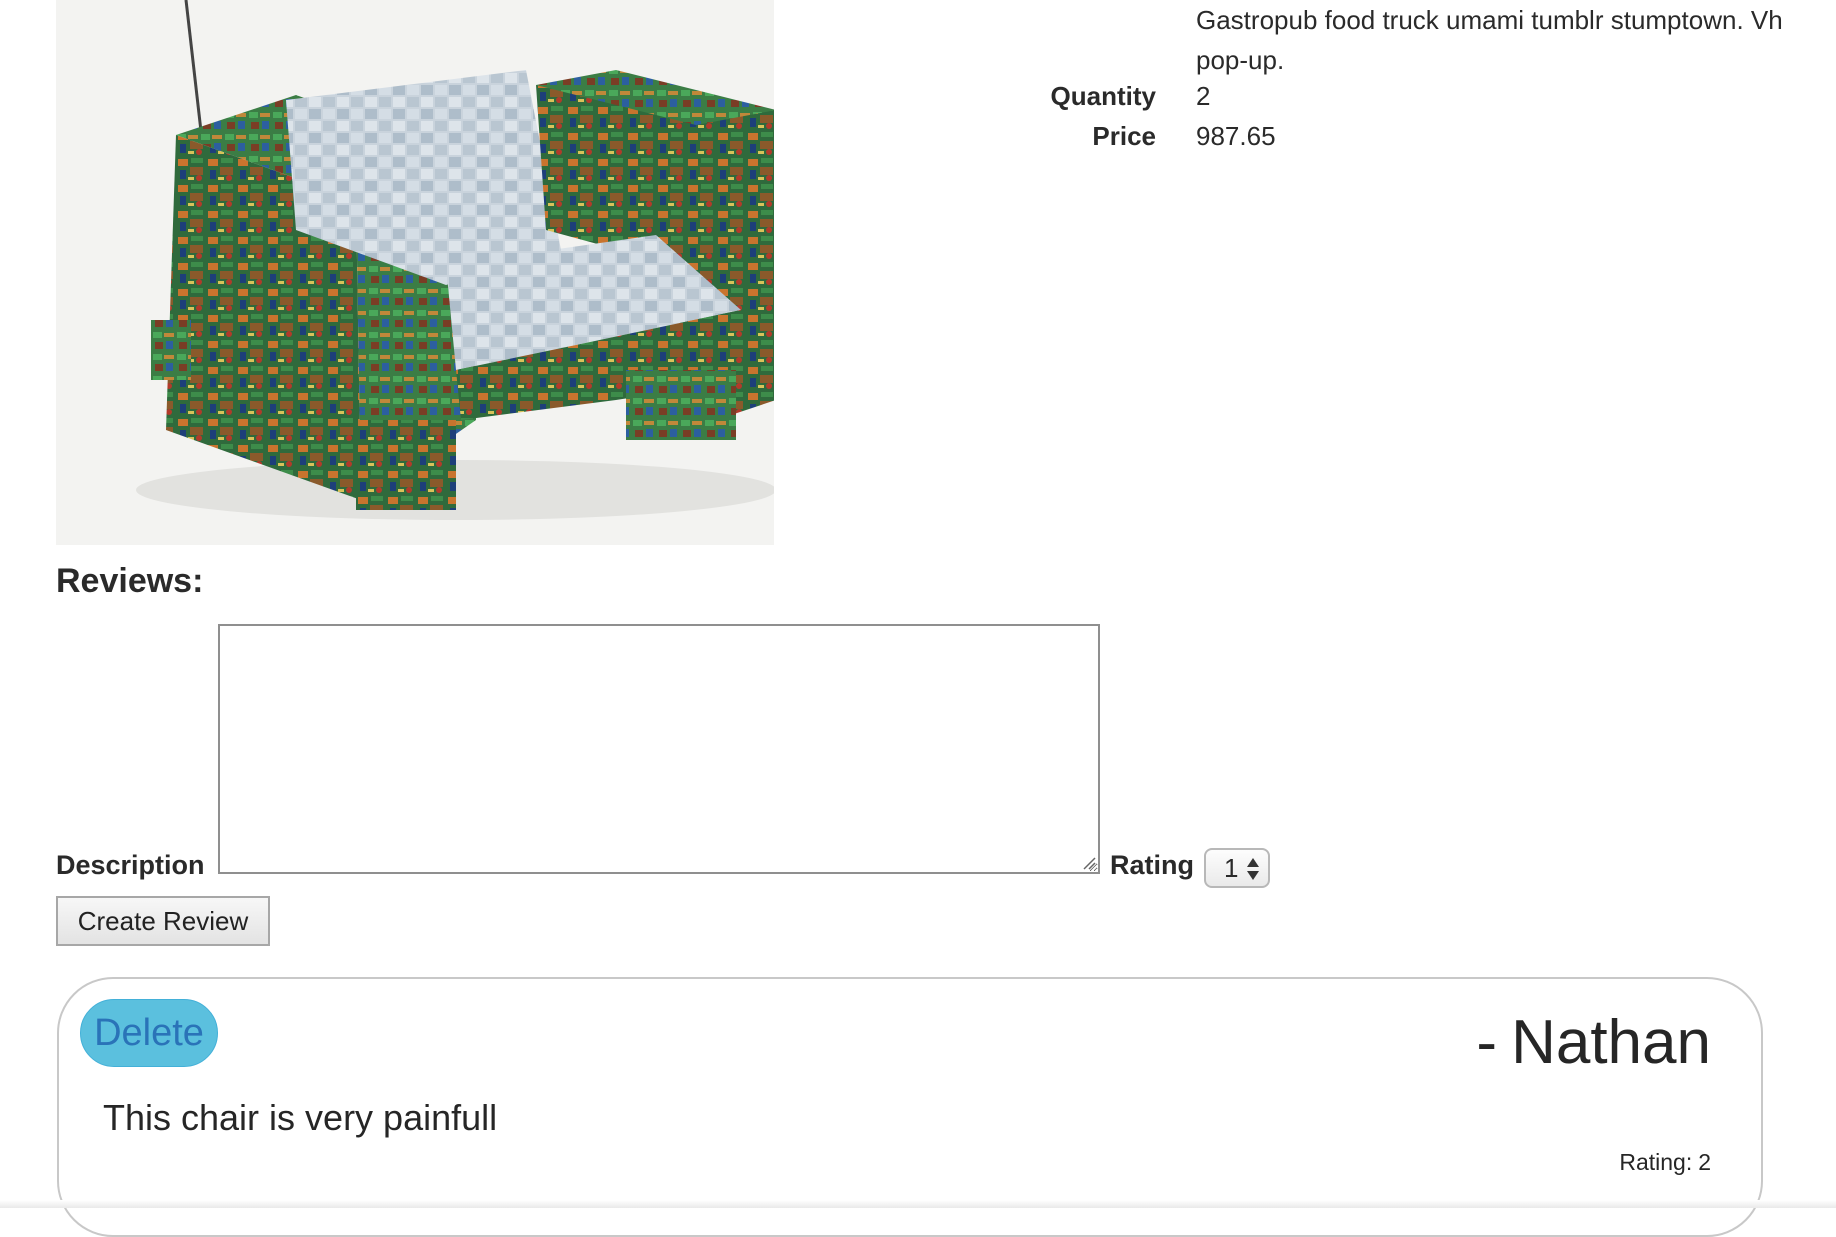 Image resolution: width=1836 pixels, height=1237 pixels. What do you see at coordinates (1103, 96) in the screenshot?
I see `quantity-label: Quantity` at bounding box center [1103, 96].